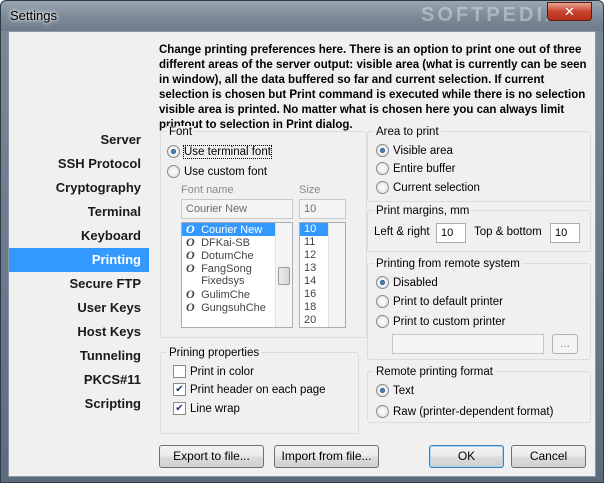  I want to click on cancel-button: Cancel, so click(548, 456).